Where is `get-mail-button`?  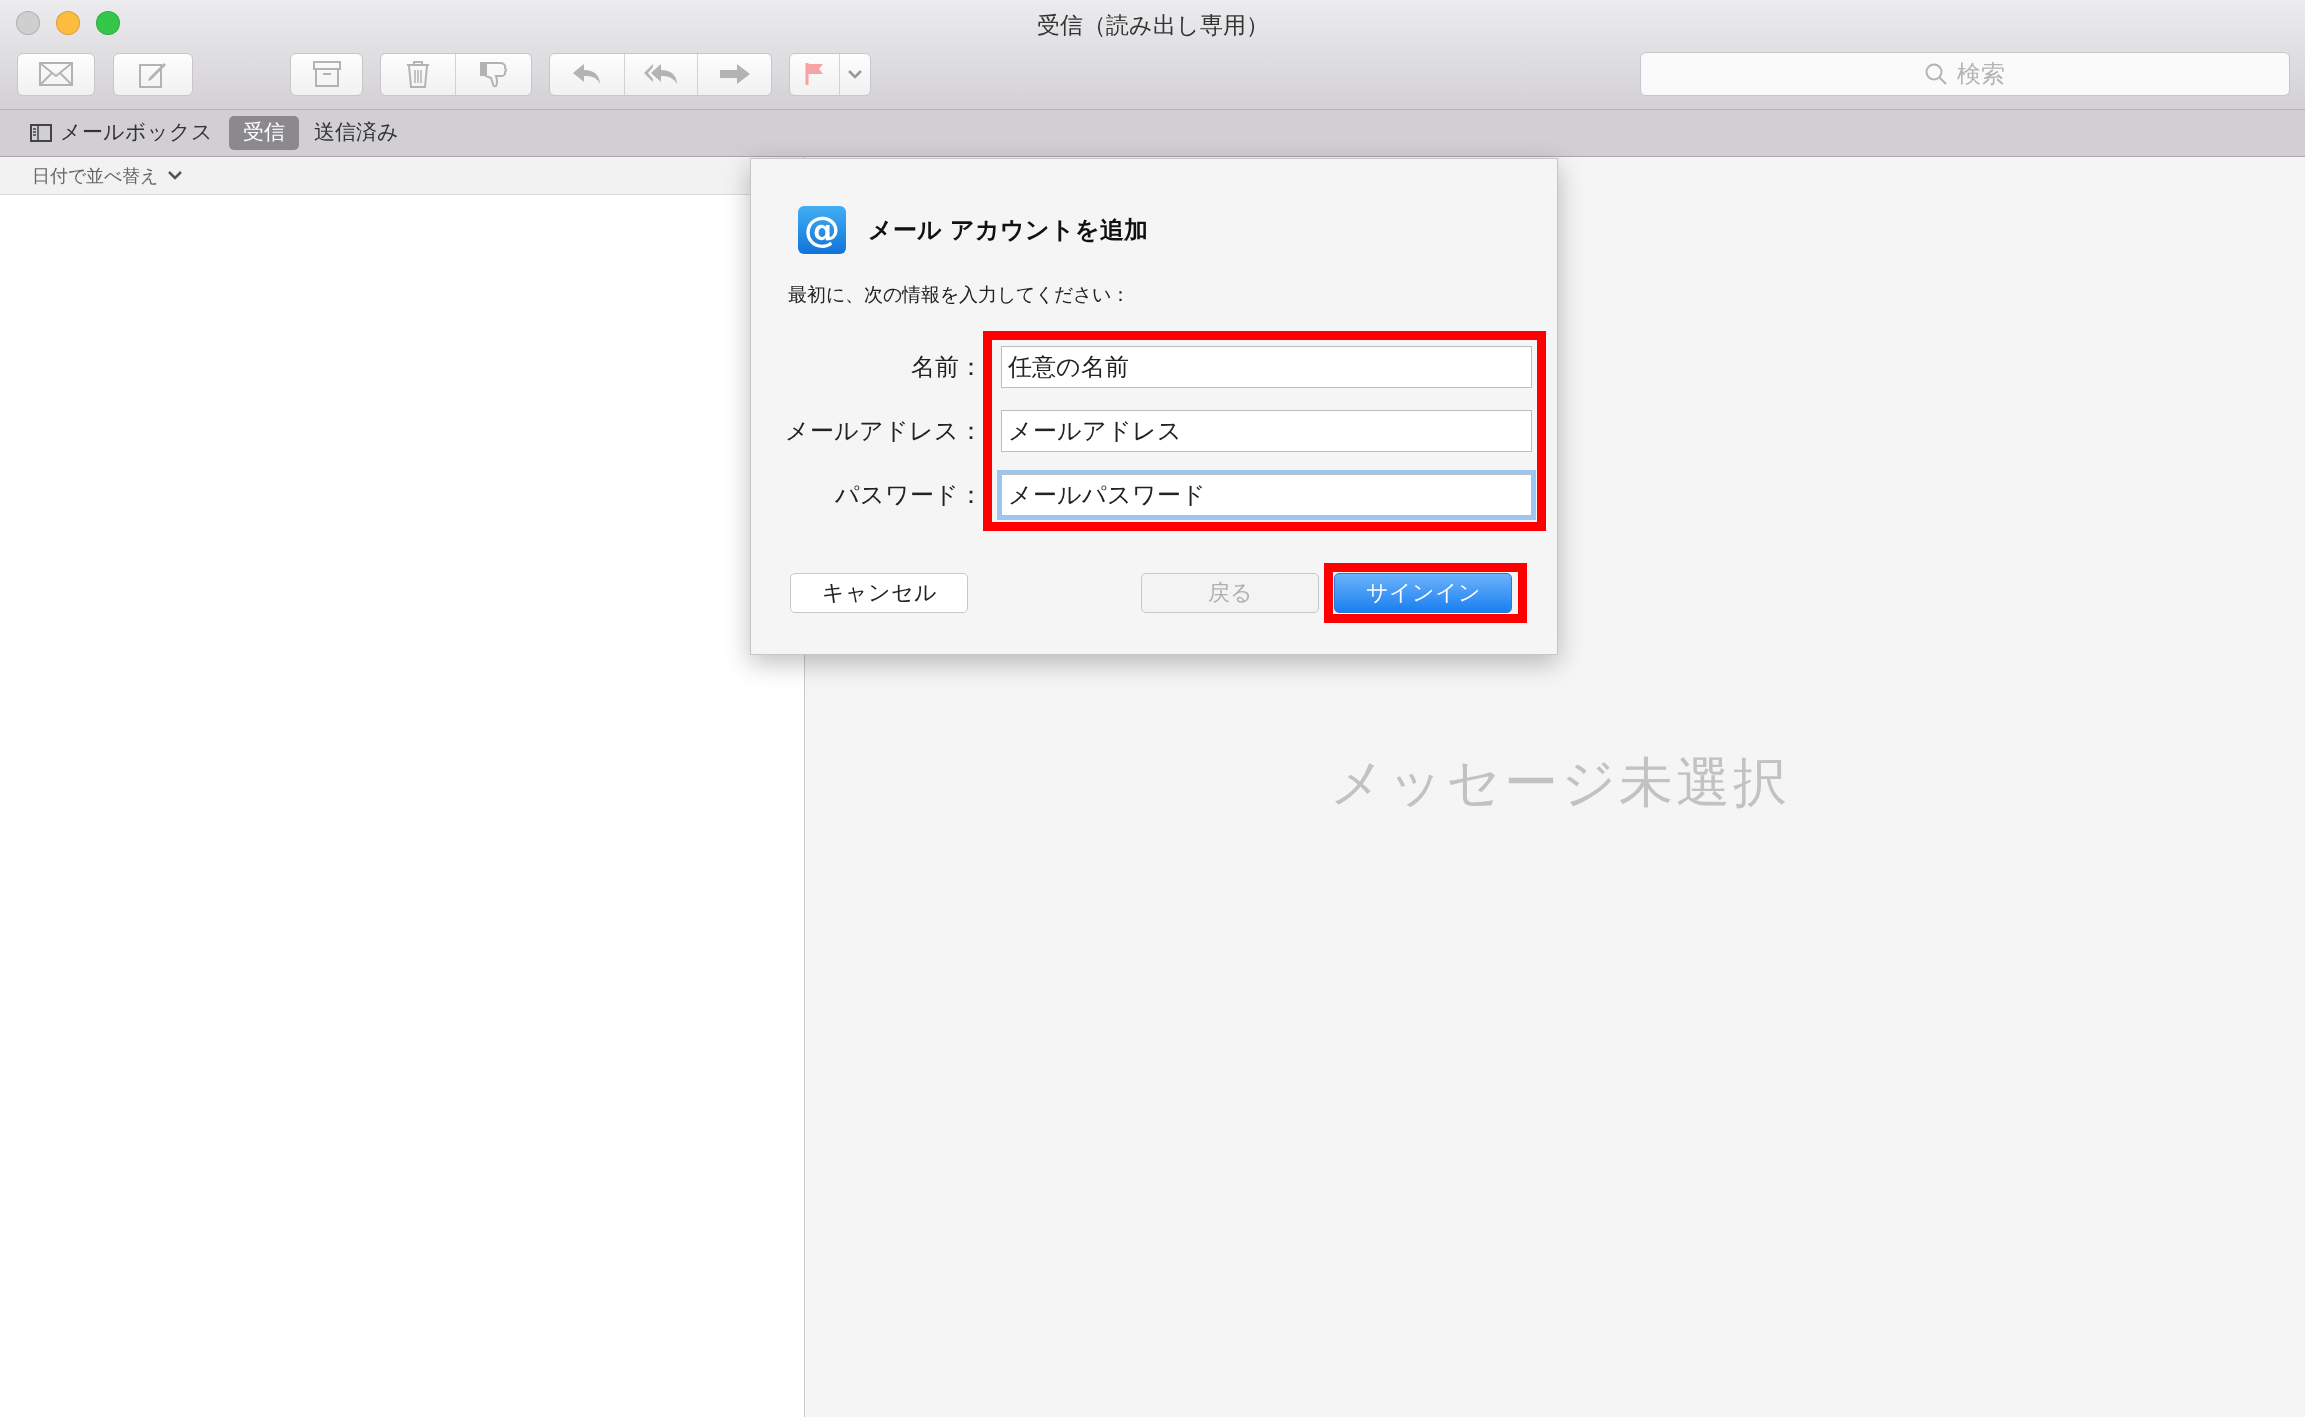 get-mail-button is located at coordinates (56, 74).